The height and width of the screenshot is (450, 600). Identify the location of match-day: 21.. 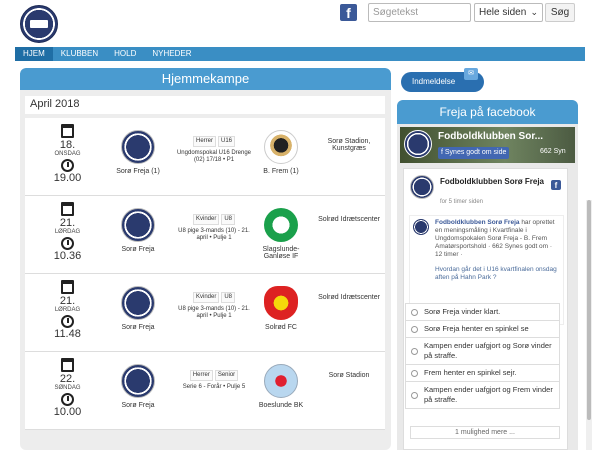
(67, 301).